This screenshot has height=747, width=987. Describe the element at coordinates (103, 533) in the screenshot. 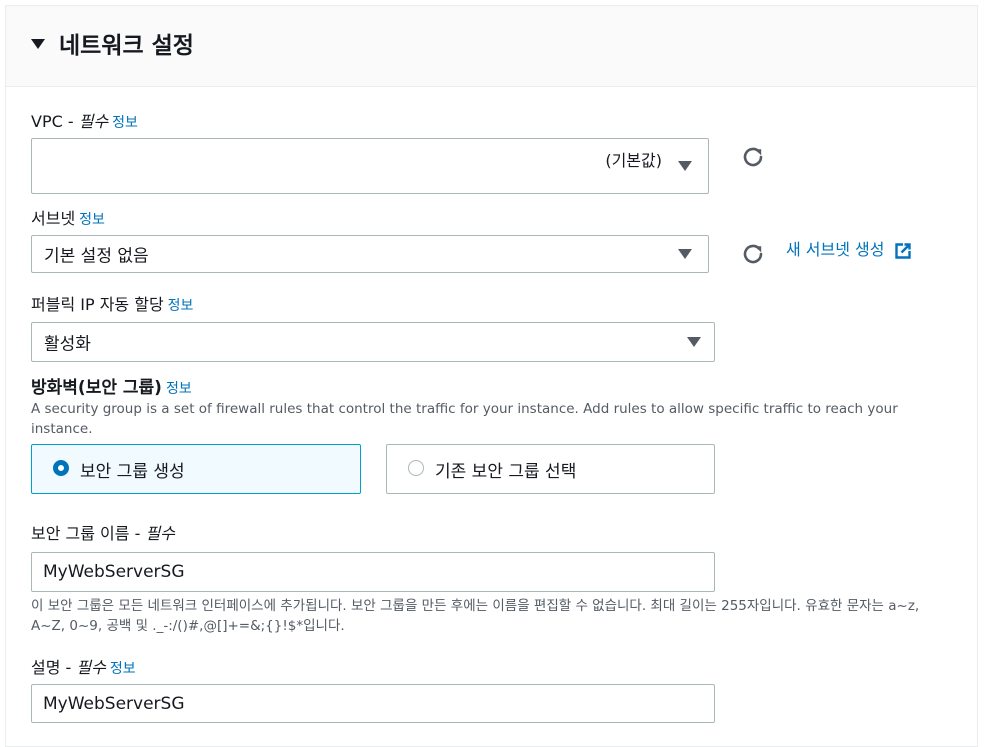

I see `sg-name-label: 보안 그룹 이름 - 필수` at that location.